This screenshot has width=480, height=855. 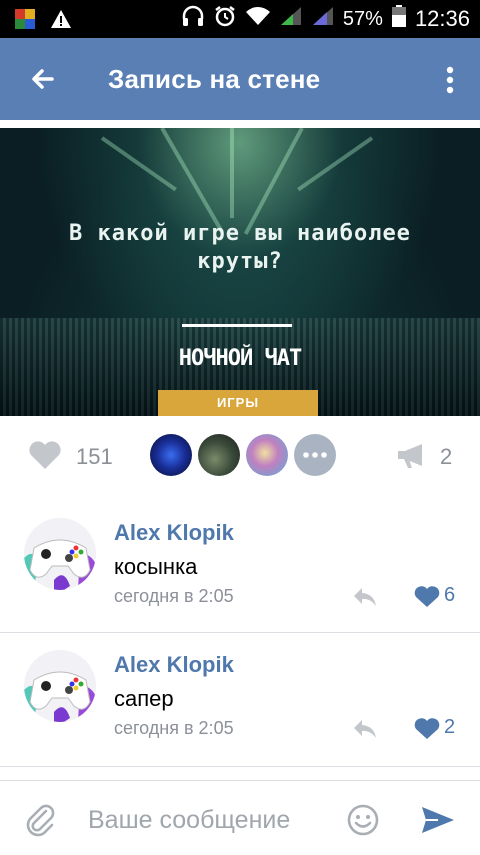 I want to click on paperclip-icon, so click(x=41, y=820).